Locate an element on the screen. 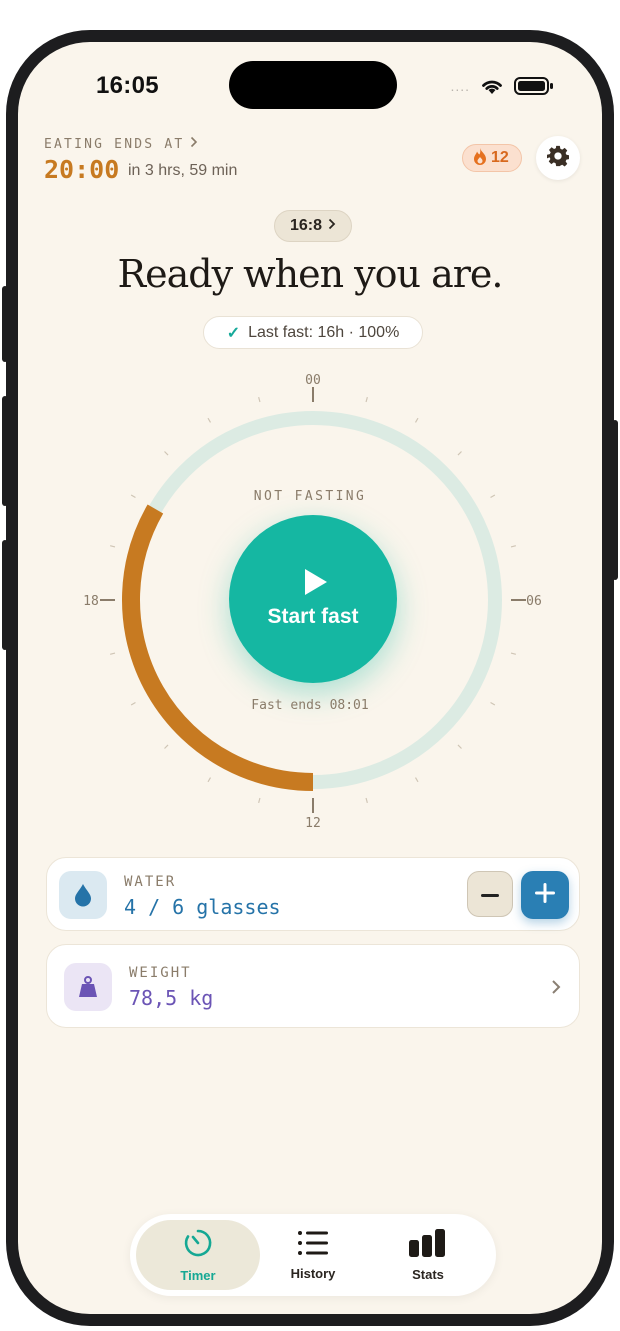 Image resolution: width=620 pixels, height=1331 pixels. tab-stats: Stats is located at coordinates (428, 1255).